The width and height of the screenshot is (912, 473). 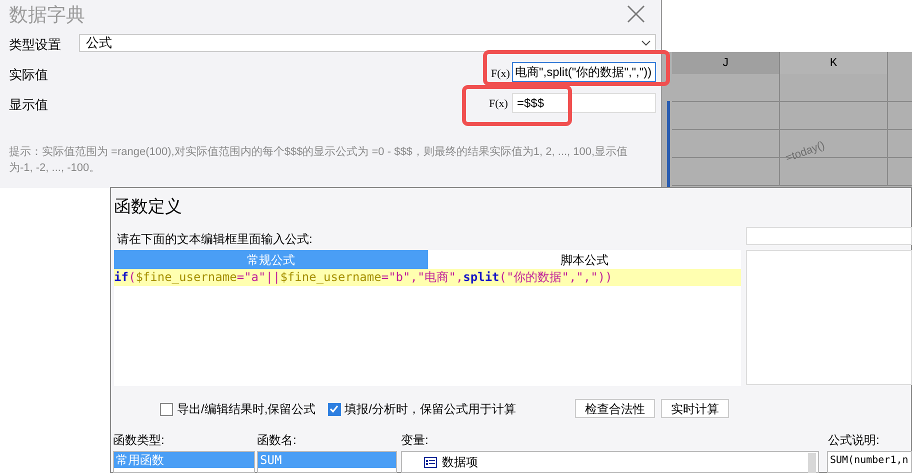 What do you see at coordinates (812, 463) in the screenshot?
I see `scrollbar` at bounding box center [812, 463].